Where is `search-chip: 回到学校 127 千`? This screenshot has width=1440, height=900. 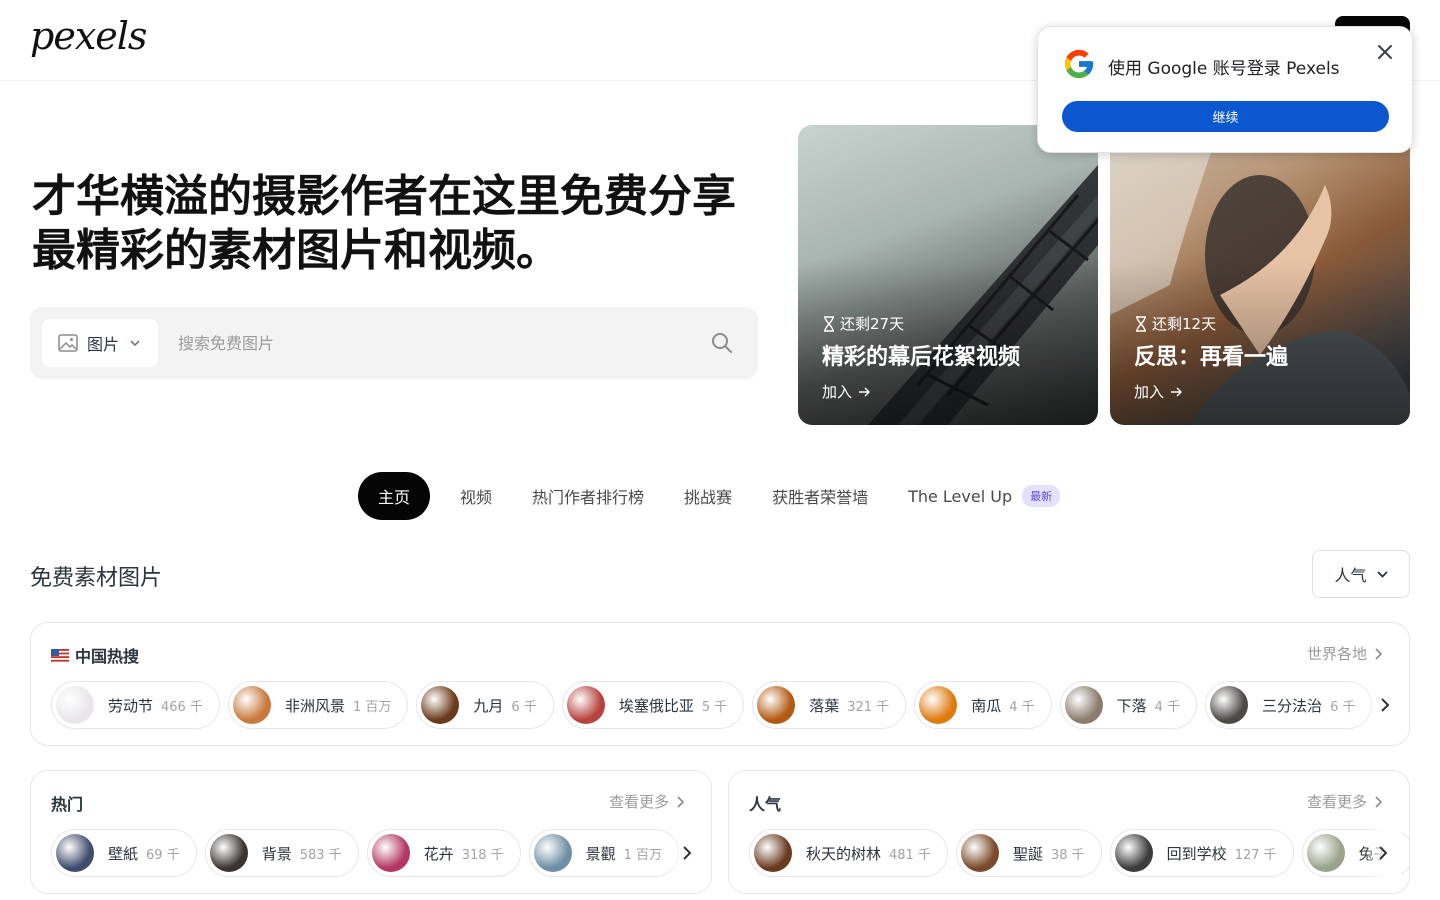
search-chip: 回到学校 127 千 is located at coordinates (1201, 853).